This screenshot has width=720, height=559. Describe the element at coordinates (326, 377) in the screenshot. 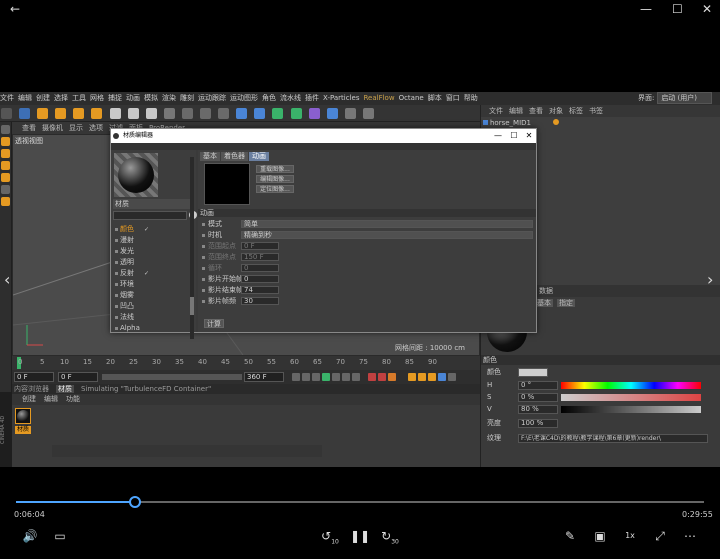

I see `play-icon` at that location.